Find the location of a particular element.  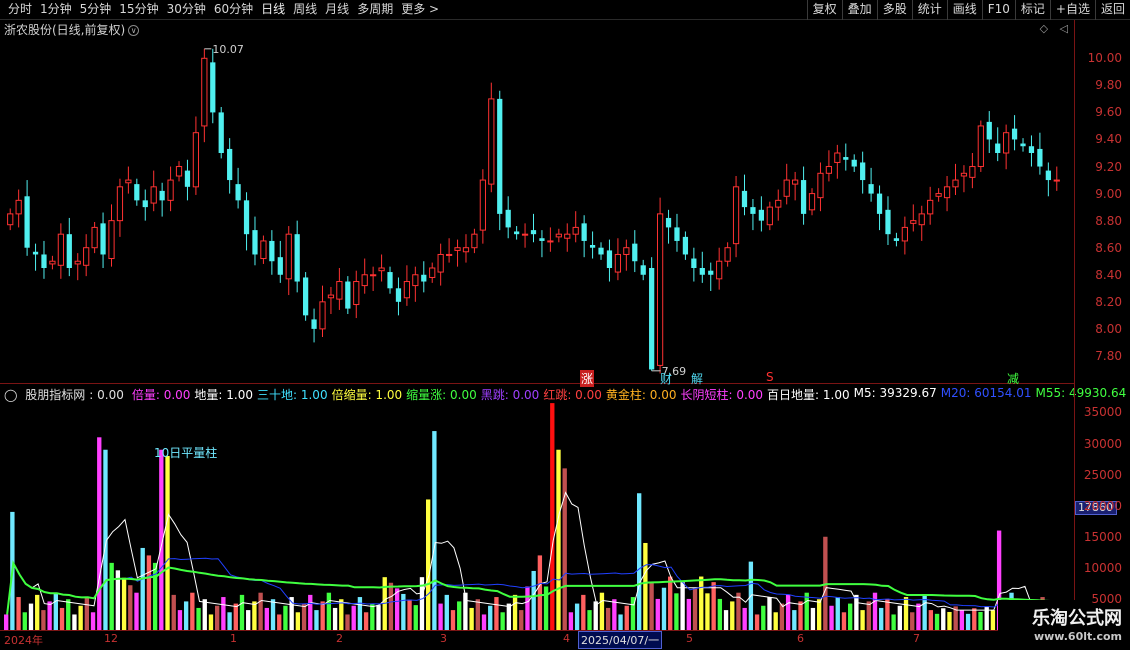

period-tab: 周线 is located at coordinates (305, 10).